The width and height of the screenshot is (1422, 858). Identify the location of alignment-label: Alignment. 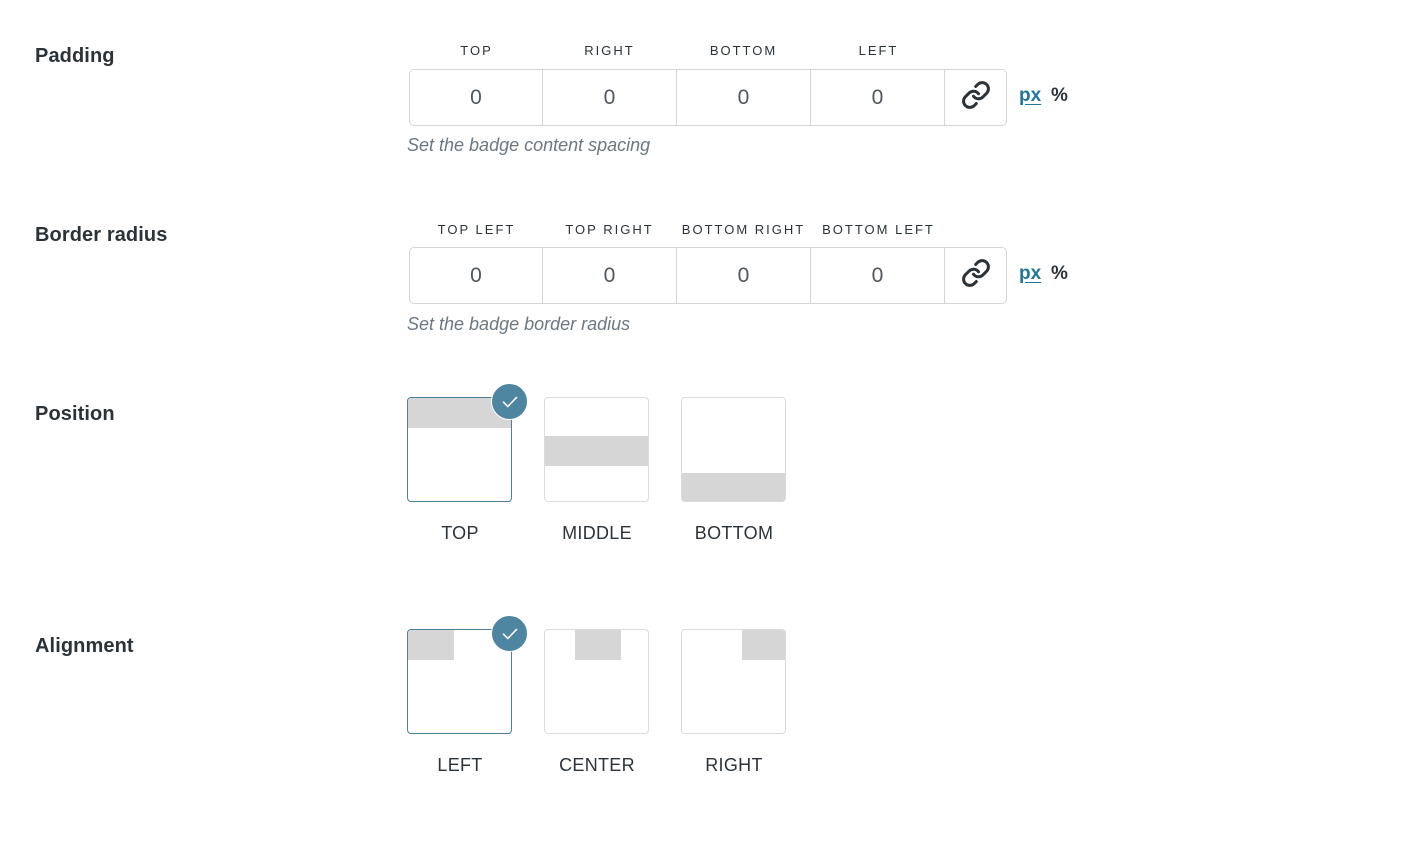
(84, 646).